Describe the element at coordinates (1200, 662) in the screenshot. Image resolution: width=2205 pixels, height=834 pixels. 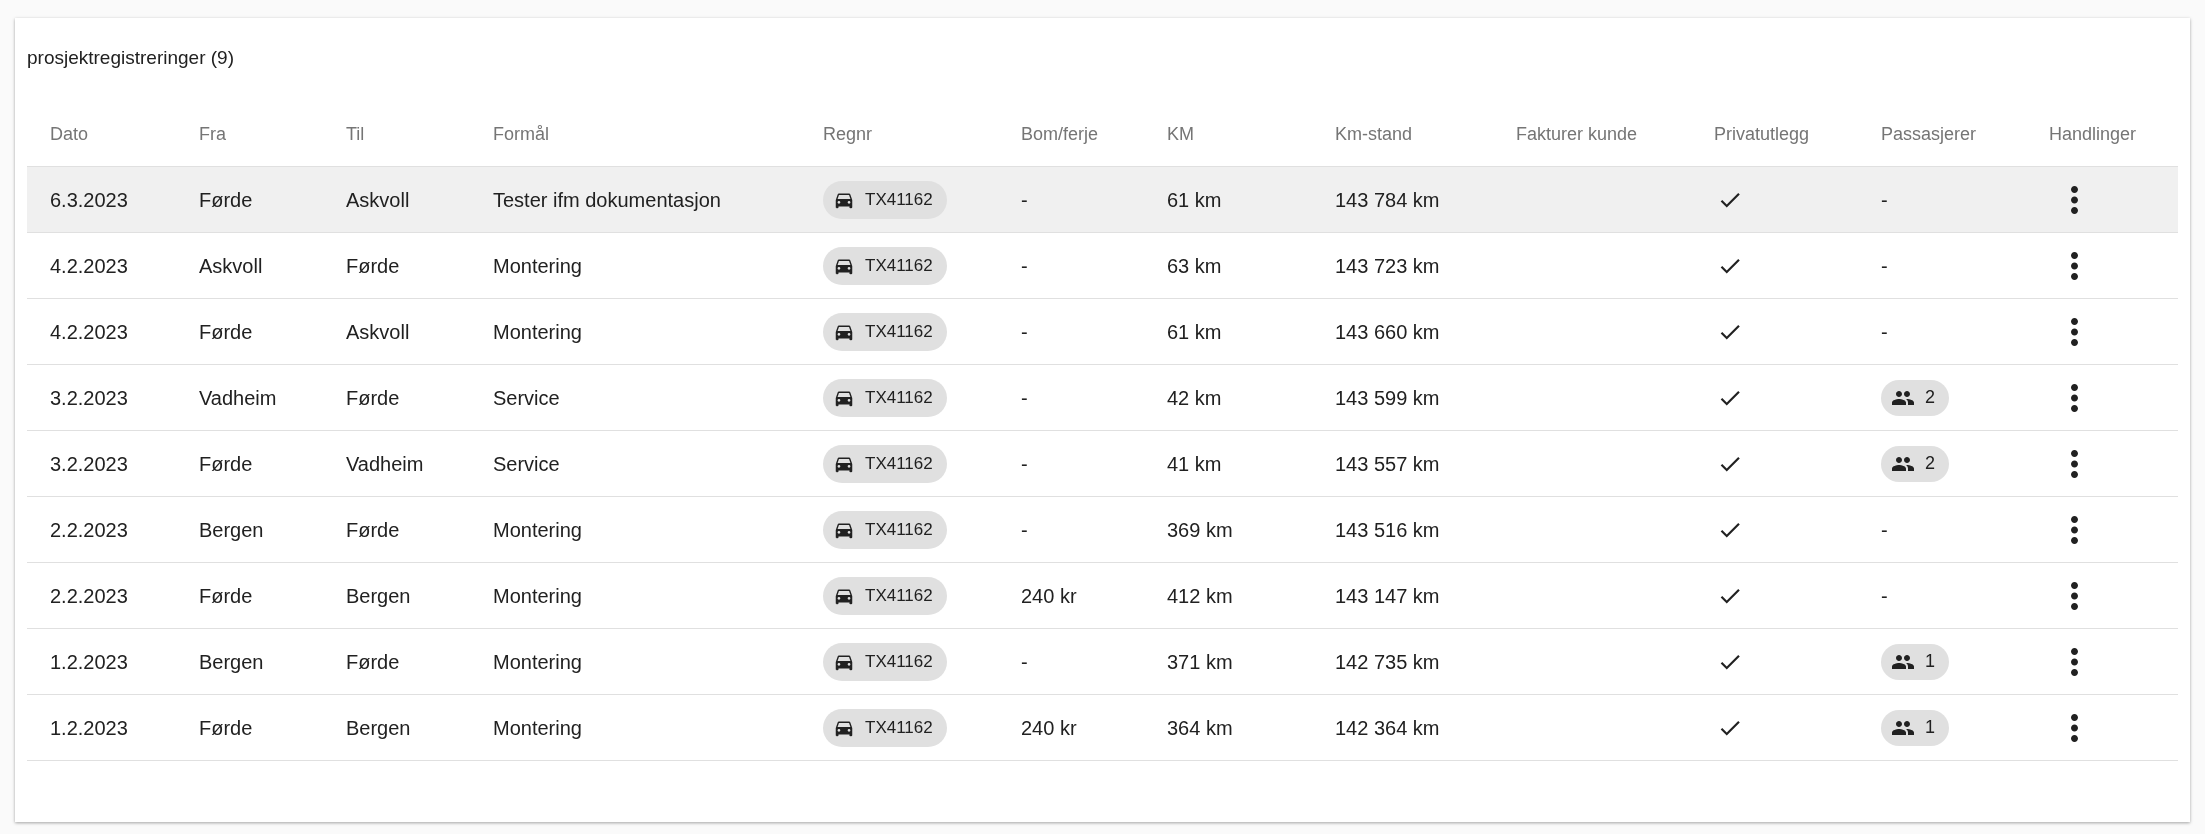
I see `distance-text: 371 km` at that location.